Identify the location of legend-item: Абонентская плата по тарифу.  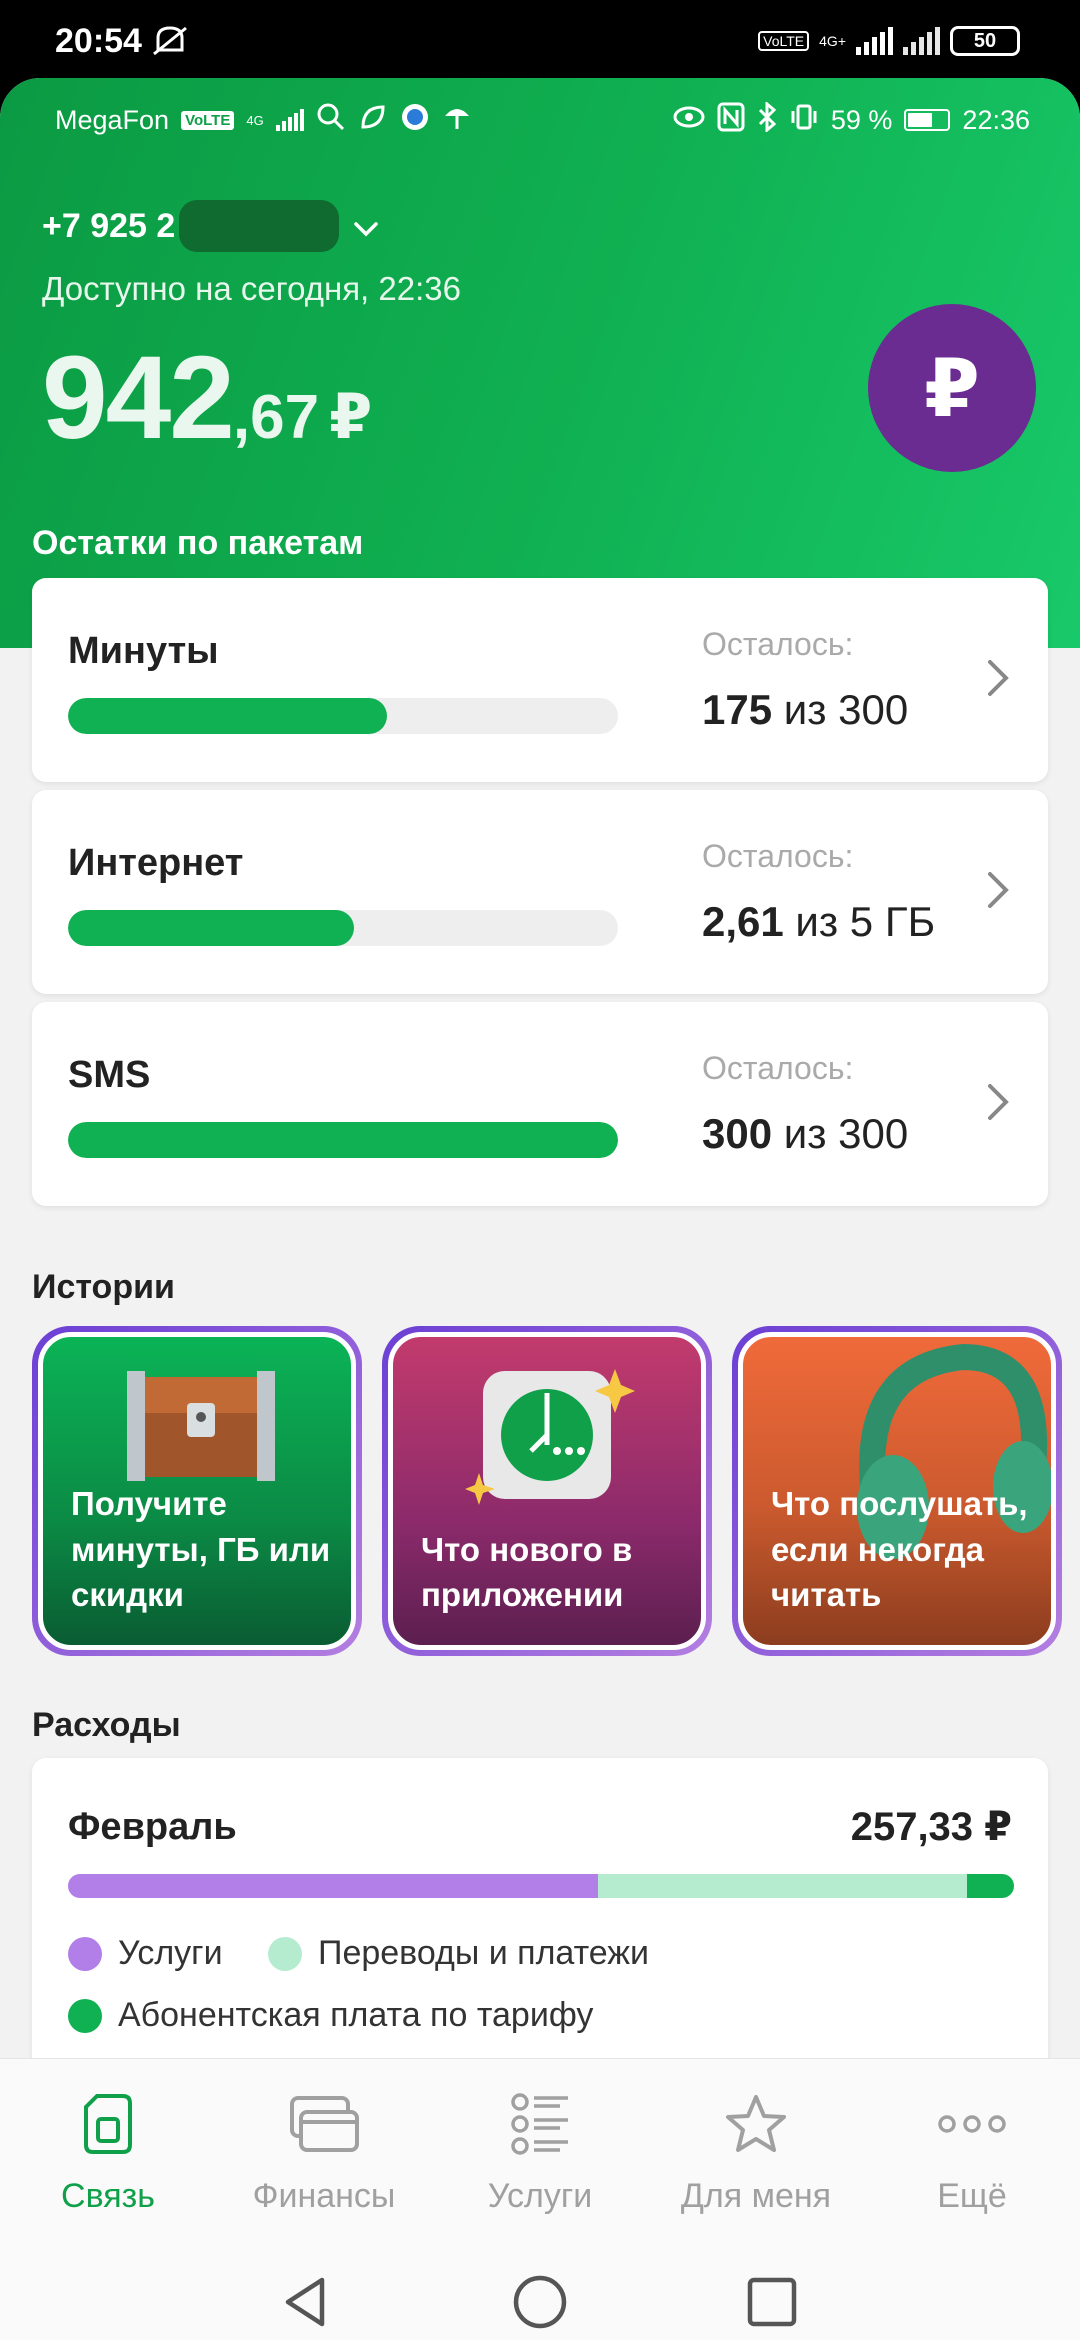
(330, 2015).